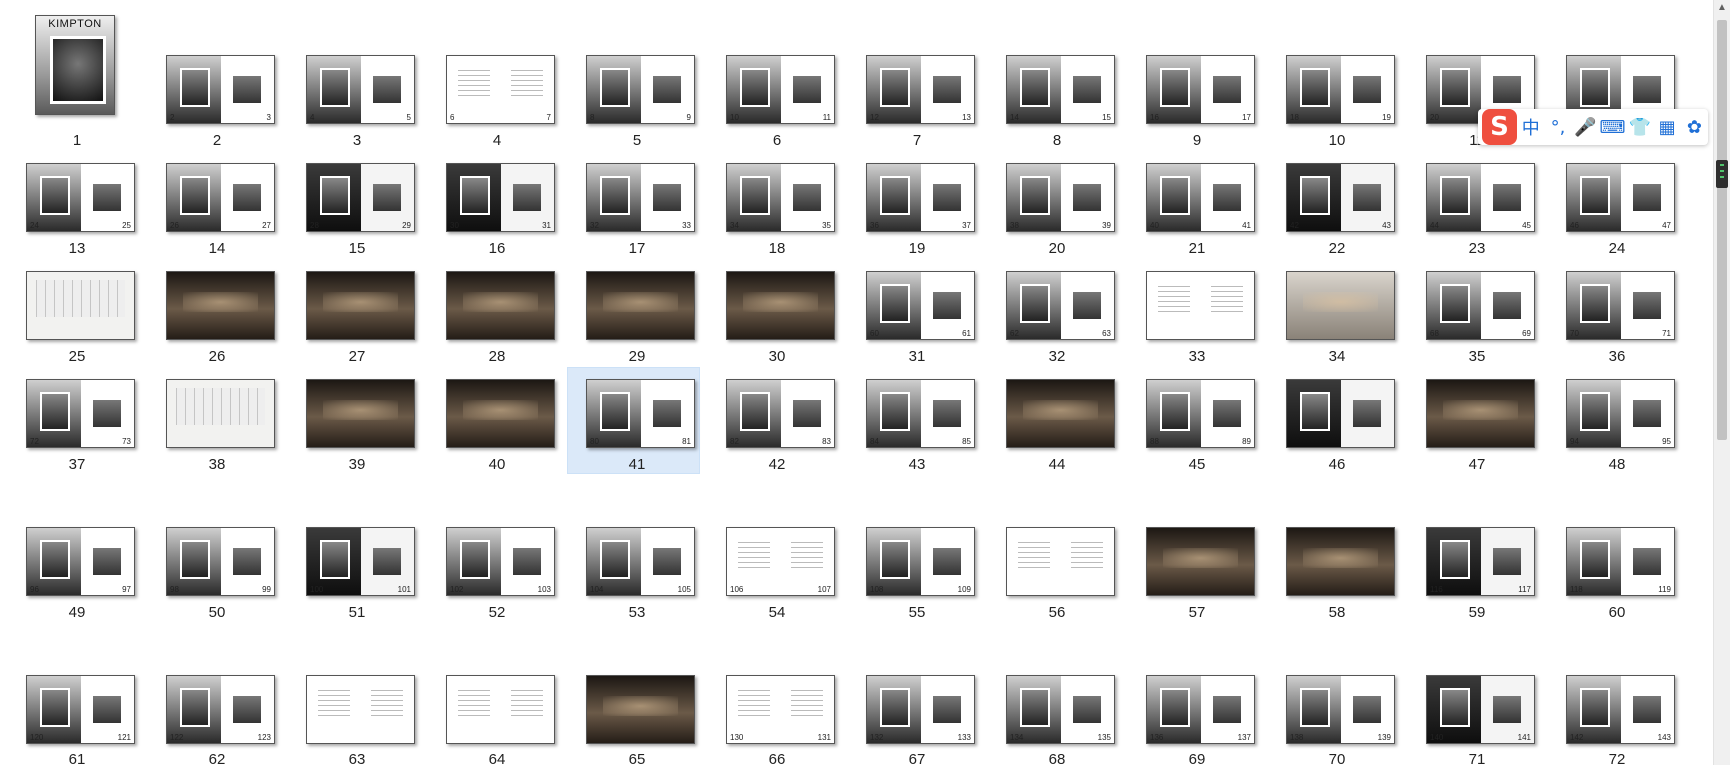 Image resolution: width=1730 pixels, height=768 pixels. What do you see at coordinates (357, 248) in the screenshot?
I see `page-number-label: 15` at bounding box center [357, 248].